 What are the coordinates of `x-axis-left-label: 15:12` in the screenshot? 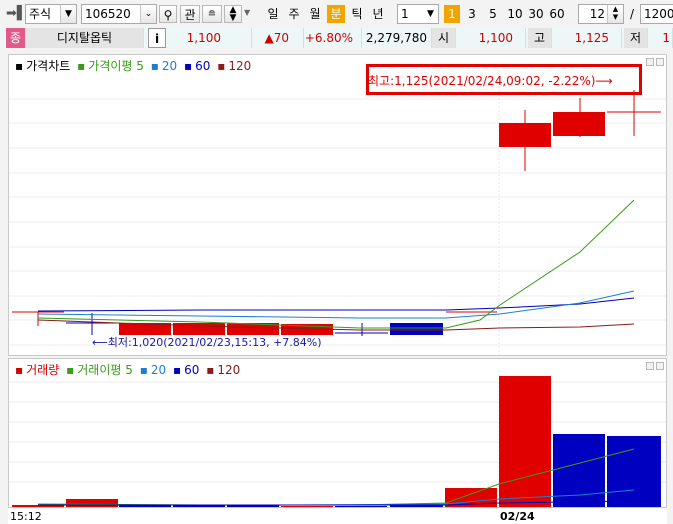 It's located at (26, 516).